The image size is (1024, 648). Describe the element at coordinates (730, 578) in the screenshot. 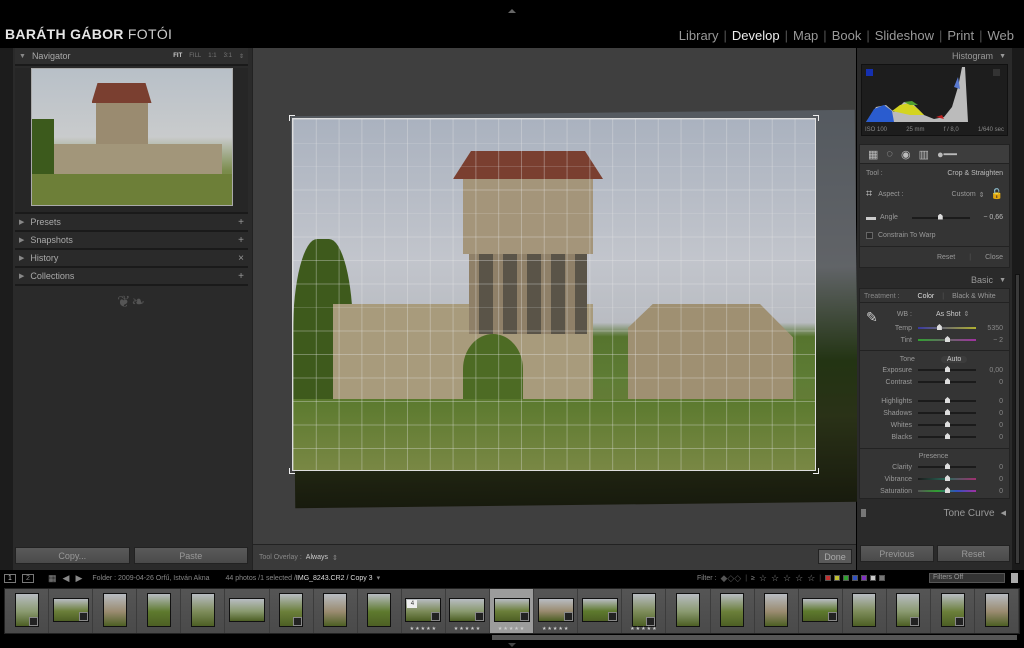

I see `flag-filters-icon: ◆◇◇` at that location.